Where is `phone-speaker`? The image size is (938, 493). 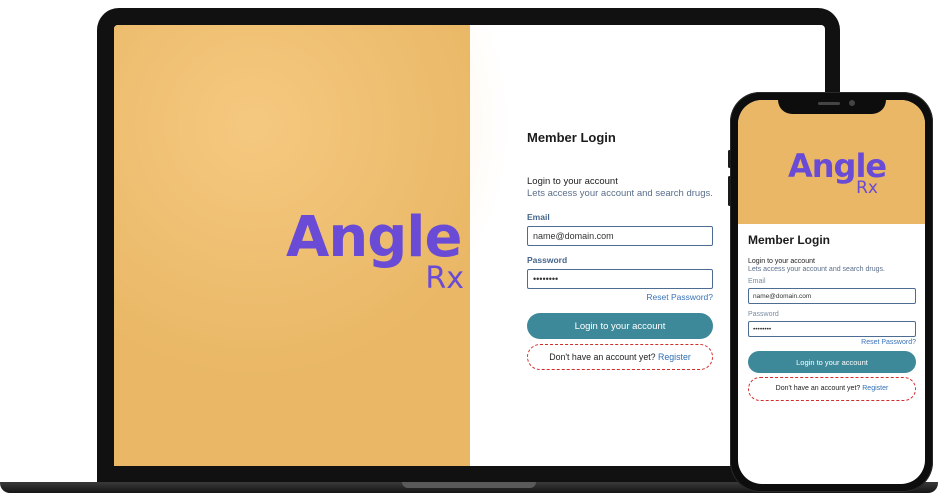
phone-speaker is located at coordinates (829, 103).